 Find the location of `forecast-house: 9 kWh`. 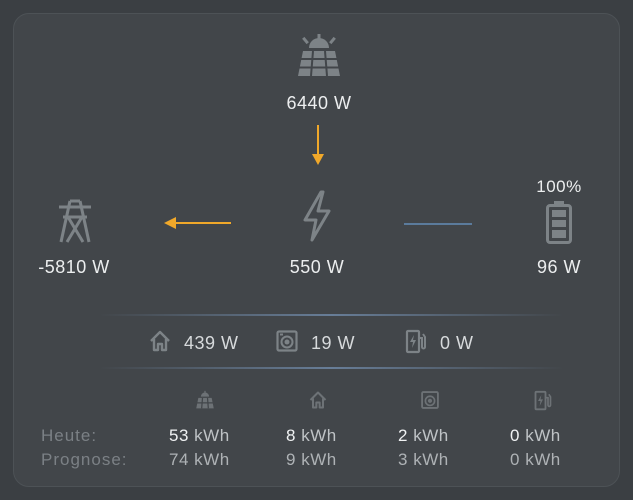

forecast-house: 9 kWh is located at coordinates (311, 459).